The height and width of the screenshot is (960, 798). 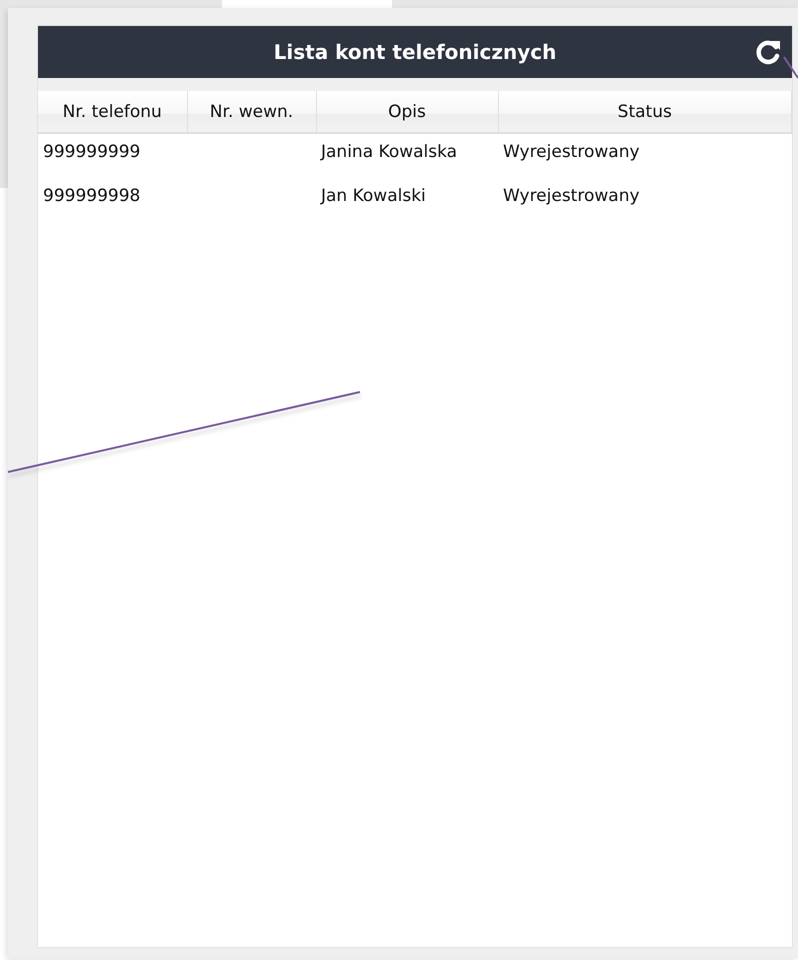 What do you see at coordinates (790, 67) in the screenshot?
I see `leader-line` at bounding box center [790, 67].